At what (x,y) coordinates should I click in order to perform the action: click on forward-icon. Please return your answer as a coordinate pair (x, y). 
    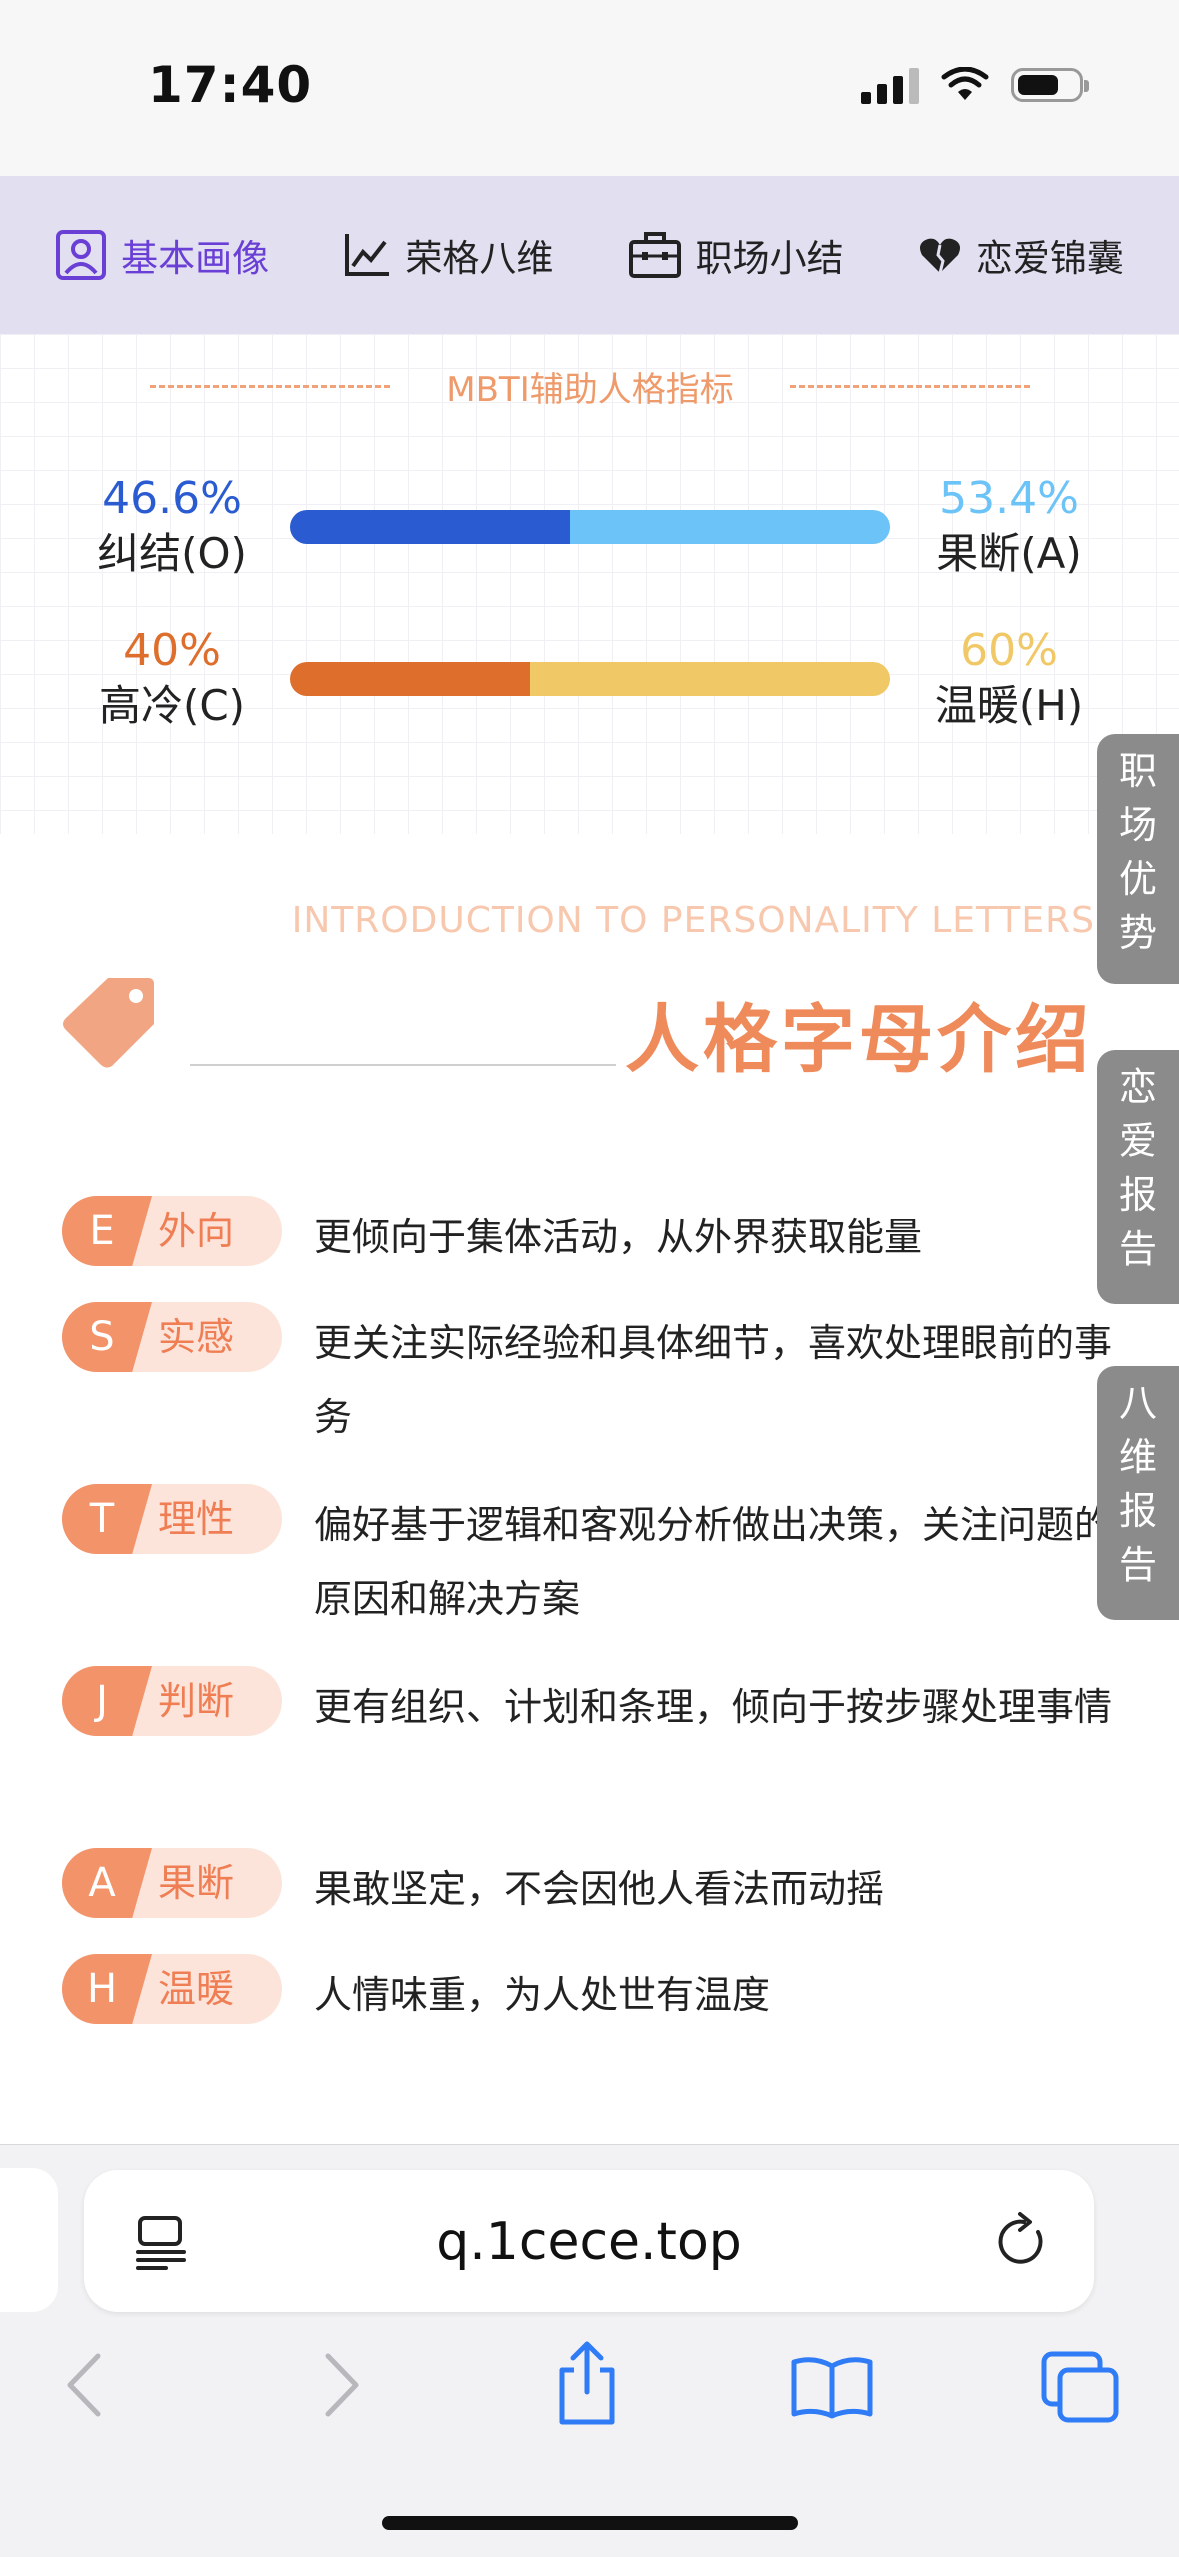
    Looking at the image, I should click on (342, 2385).